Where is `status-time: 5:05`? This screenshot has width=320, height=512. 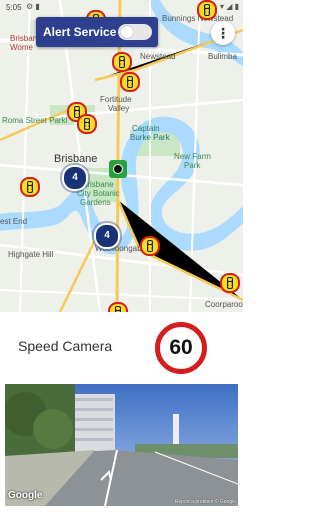
status-time: 5:05 is located at coordinates (14, 7).